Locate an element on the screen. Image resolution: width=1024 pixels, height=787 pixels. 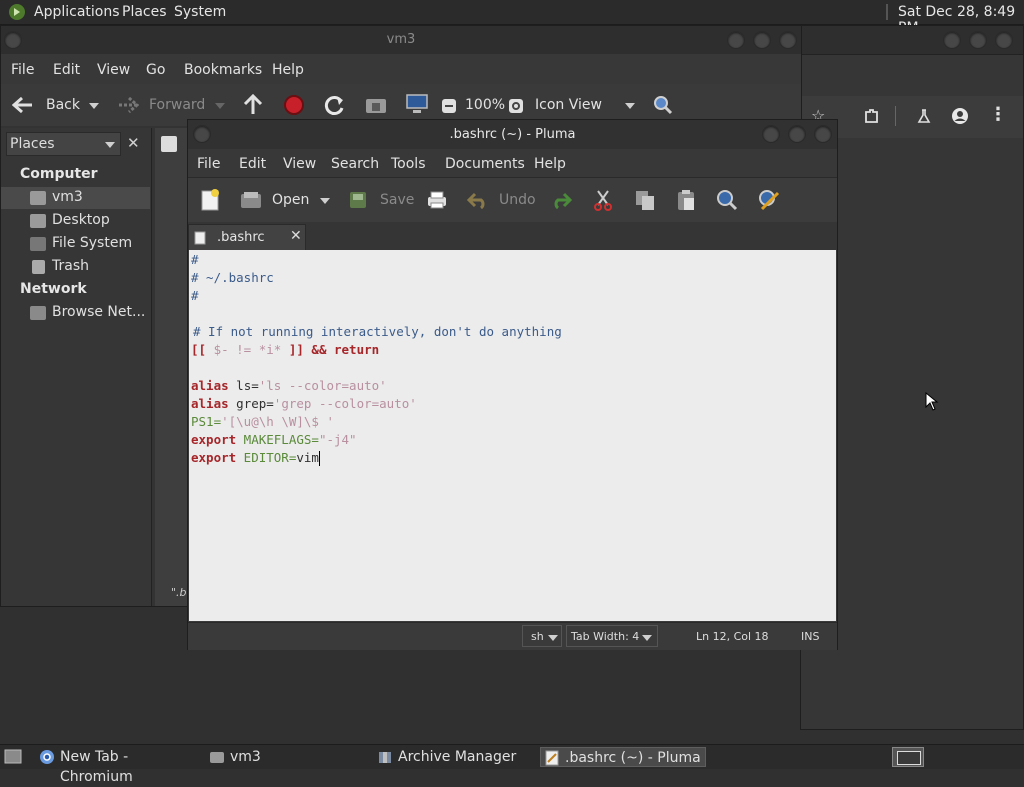
back-history-dropdown-icon is located at coordinates (94, 106).